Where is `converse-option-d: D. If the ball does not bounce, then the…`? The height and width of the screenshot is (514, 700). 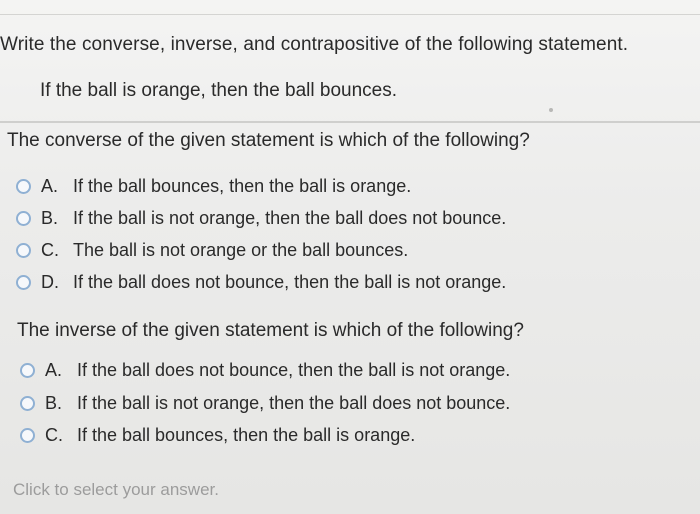
converse-option-d: D. If the ball does not bounce, then the… is located at coordinates (261, 282).